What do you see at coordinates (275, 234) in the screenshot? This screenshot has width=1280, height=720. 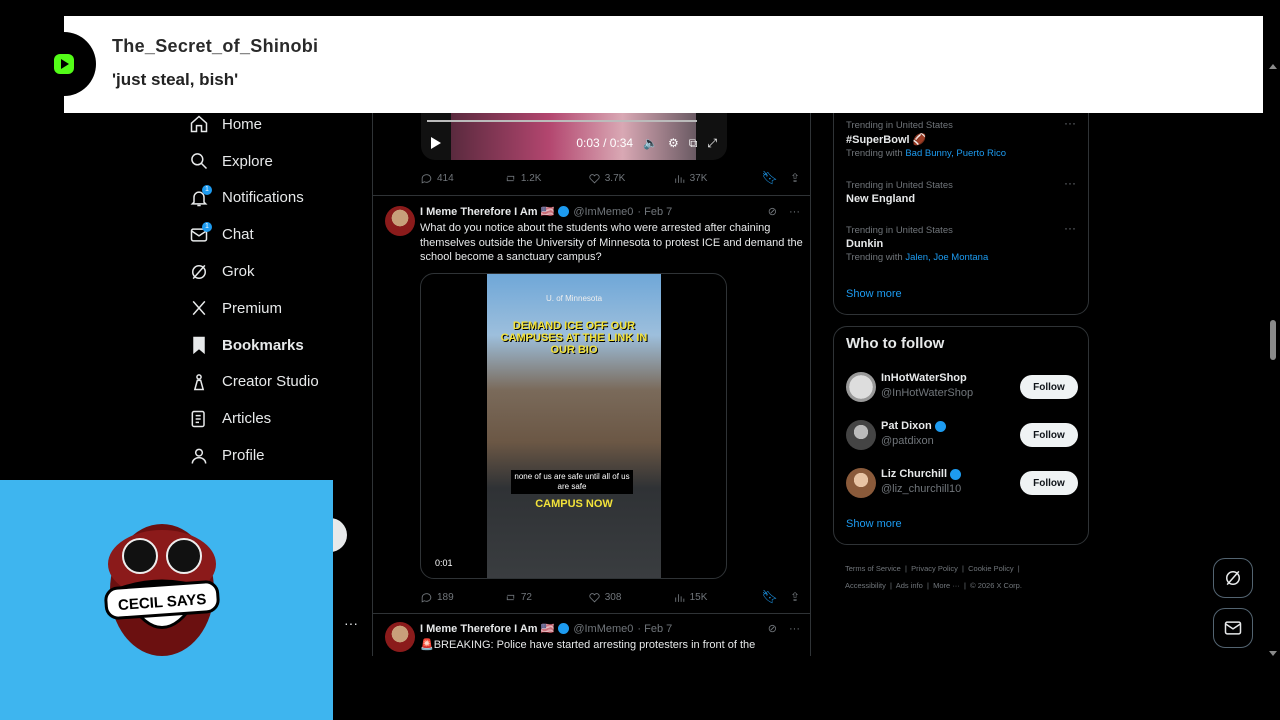 I see `nav-chat: 1 Chat` at bounding box center [275, 234].